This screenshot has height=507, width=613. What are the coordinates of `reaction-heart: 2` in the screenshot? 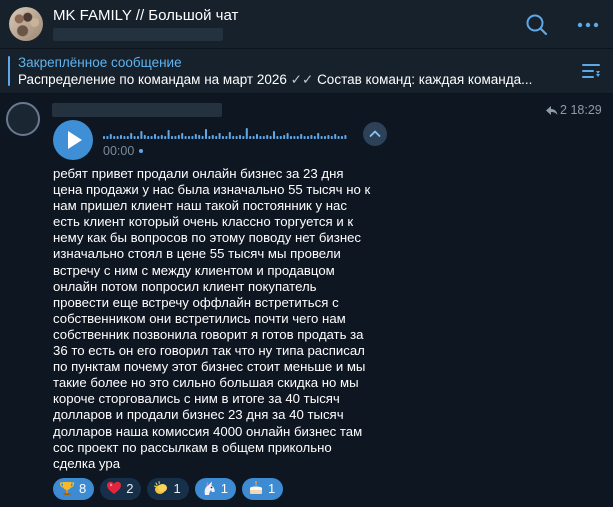 It's located at (121, 489).